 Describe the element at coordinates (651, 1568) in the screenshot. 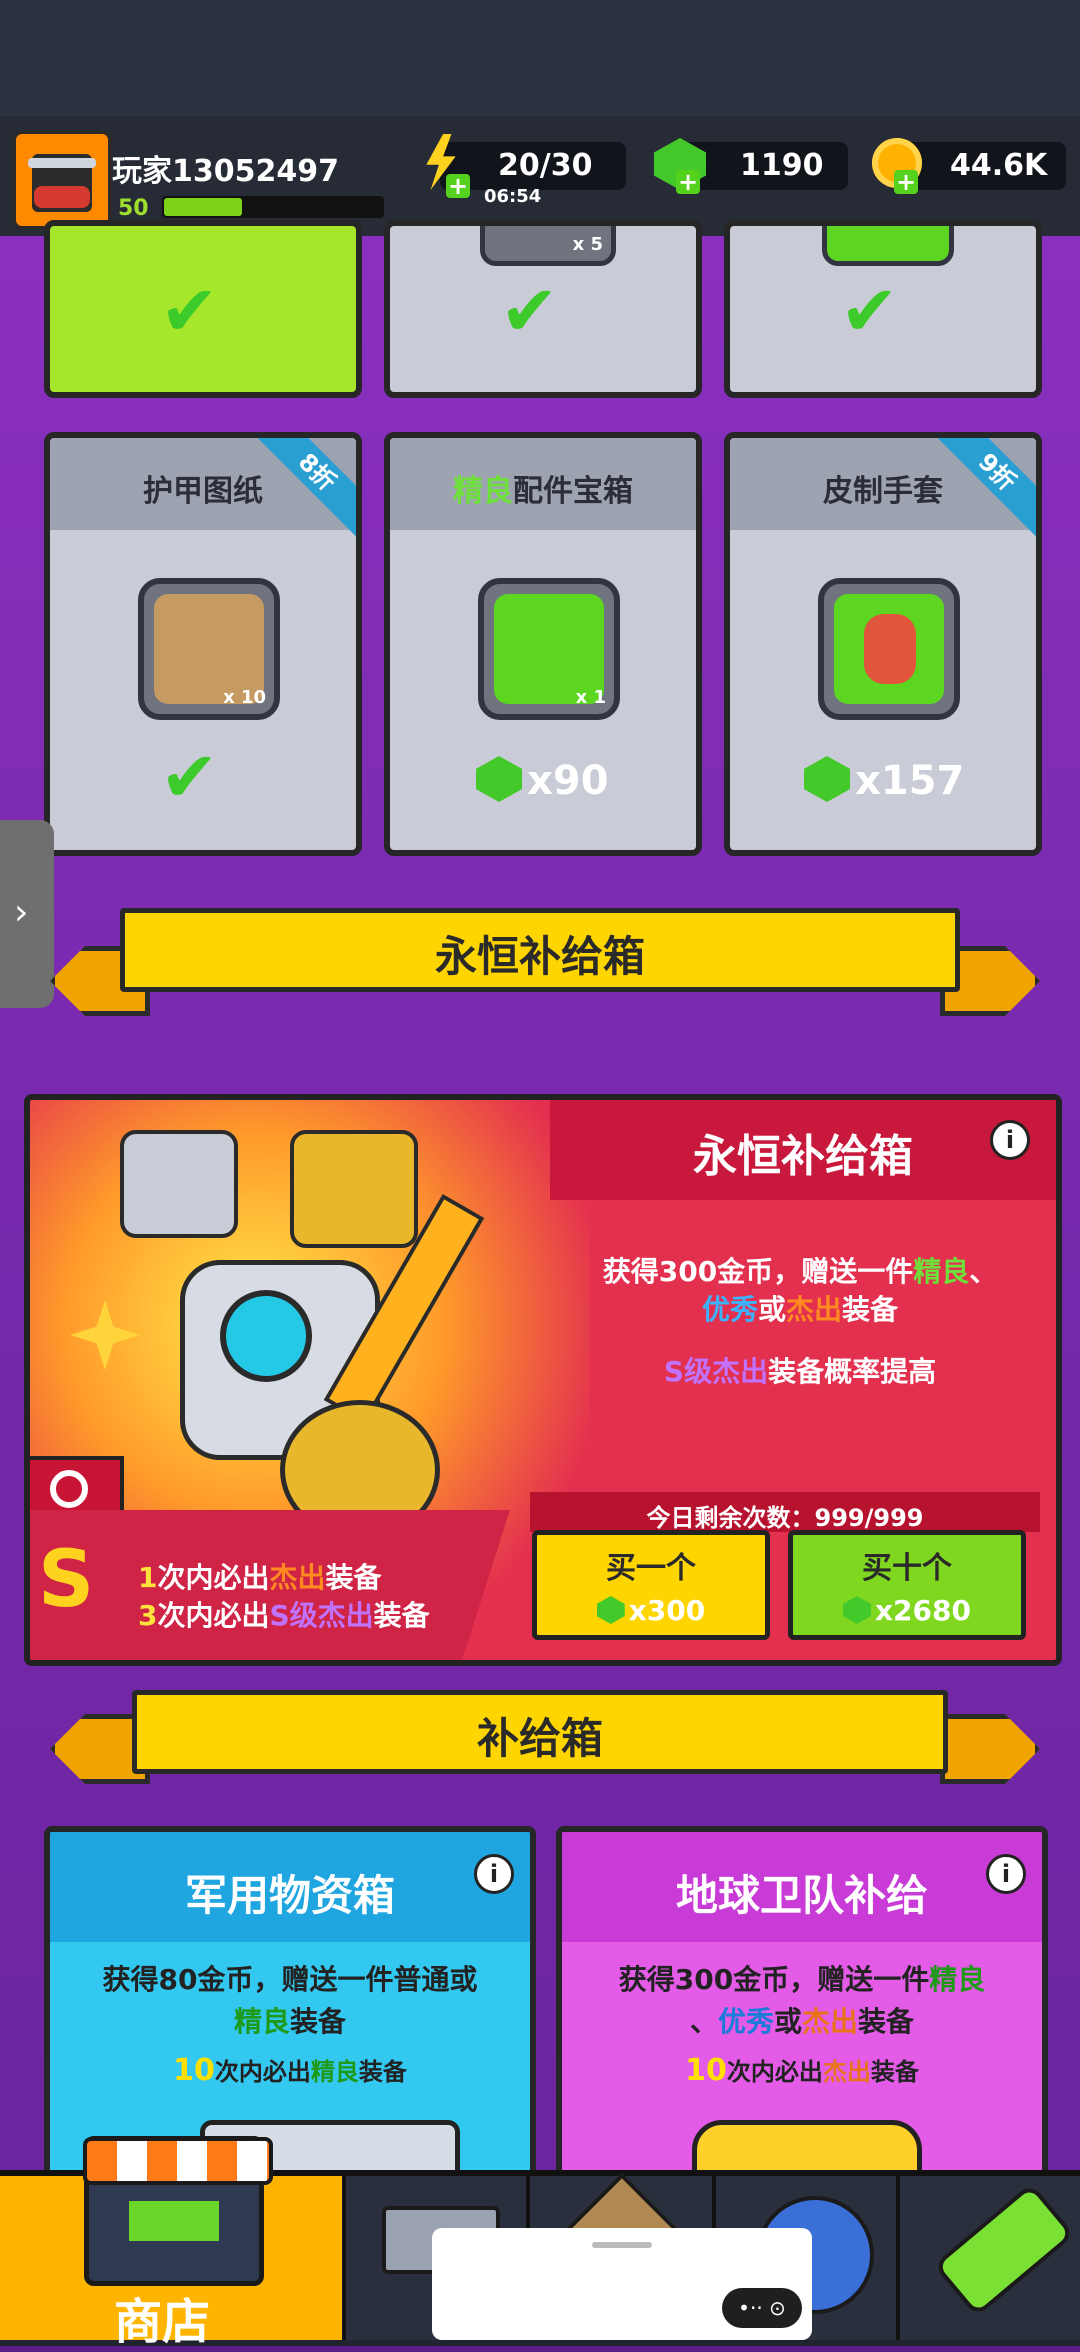

I see `buy-one-label: 买一个` at that location.